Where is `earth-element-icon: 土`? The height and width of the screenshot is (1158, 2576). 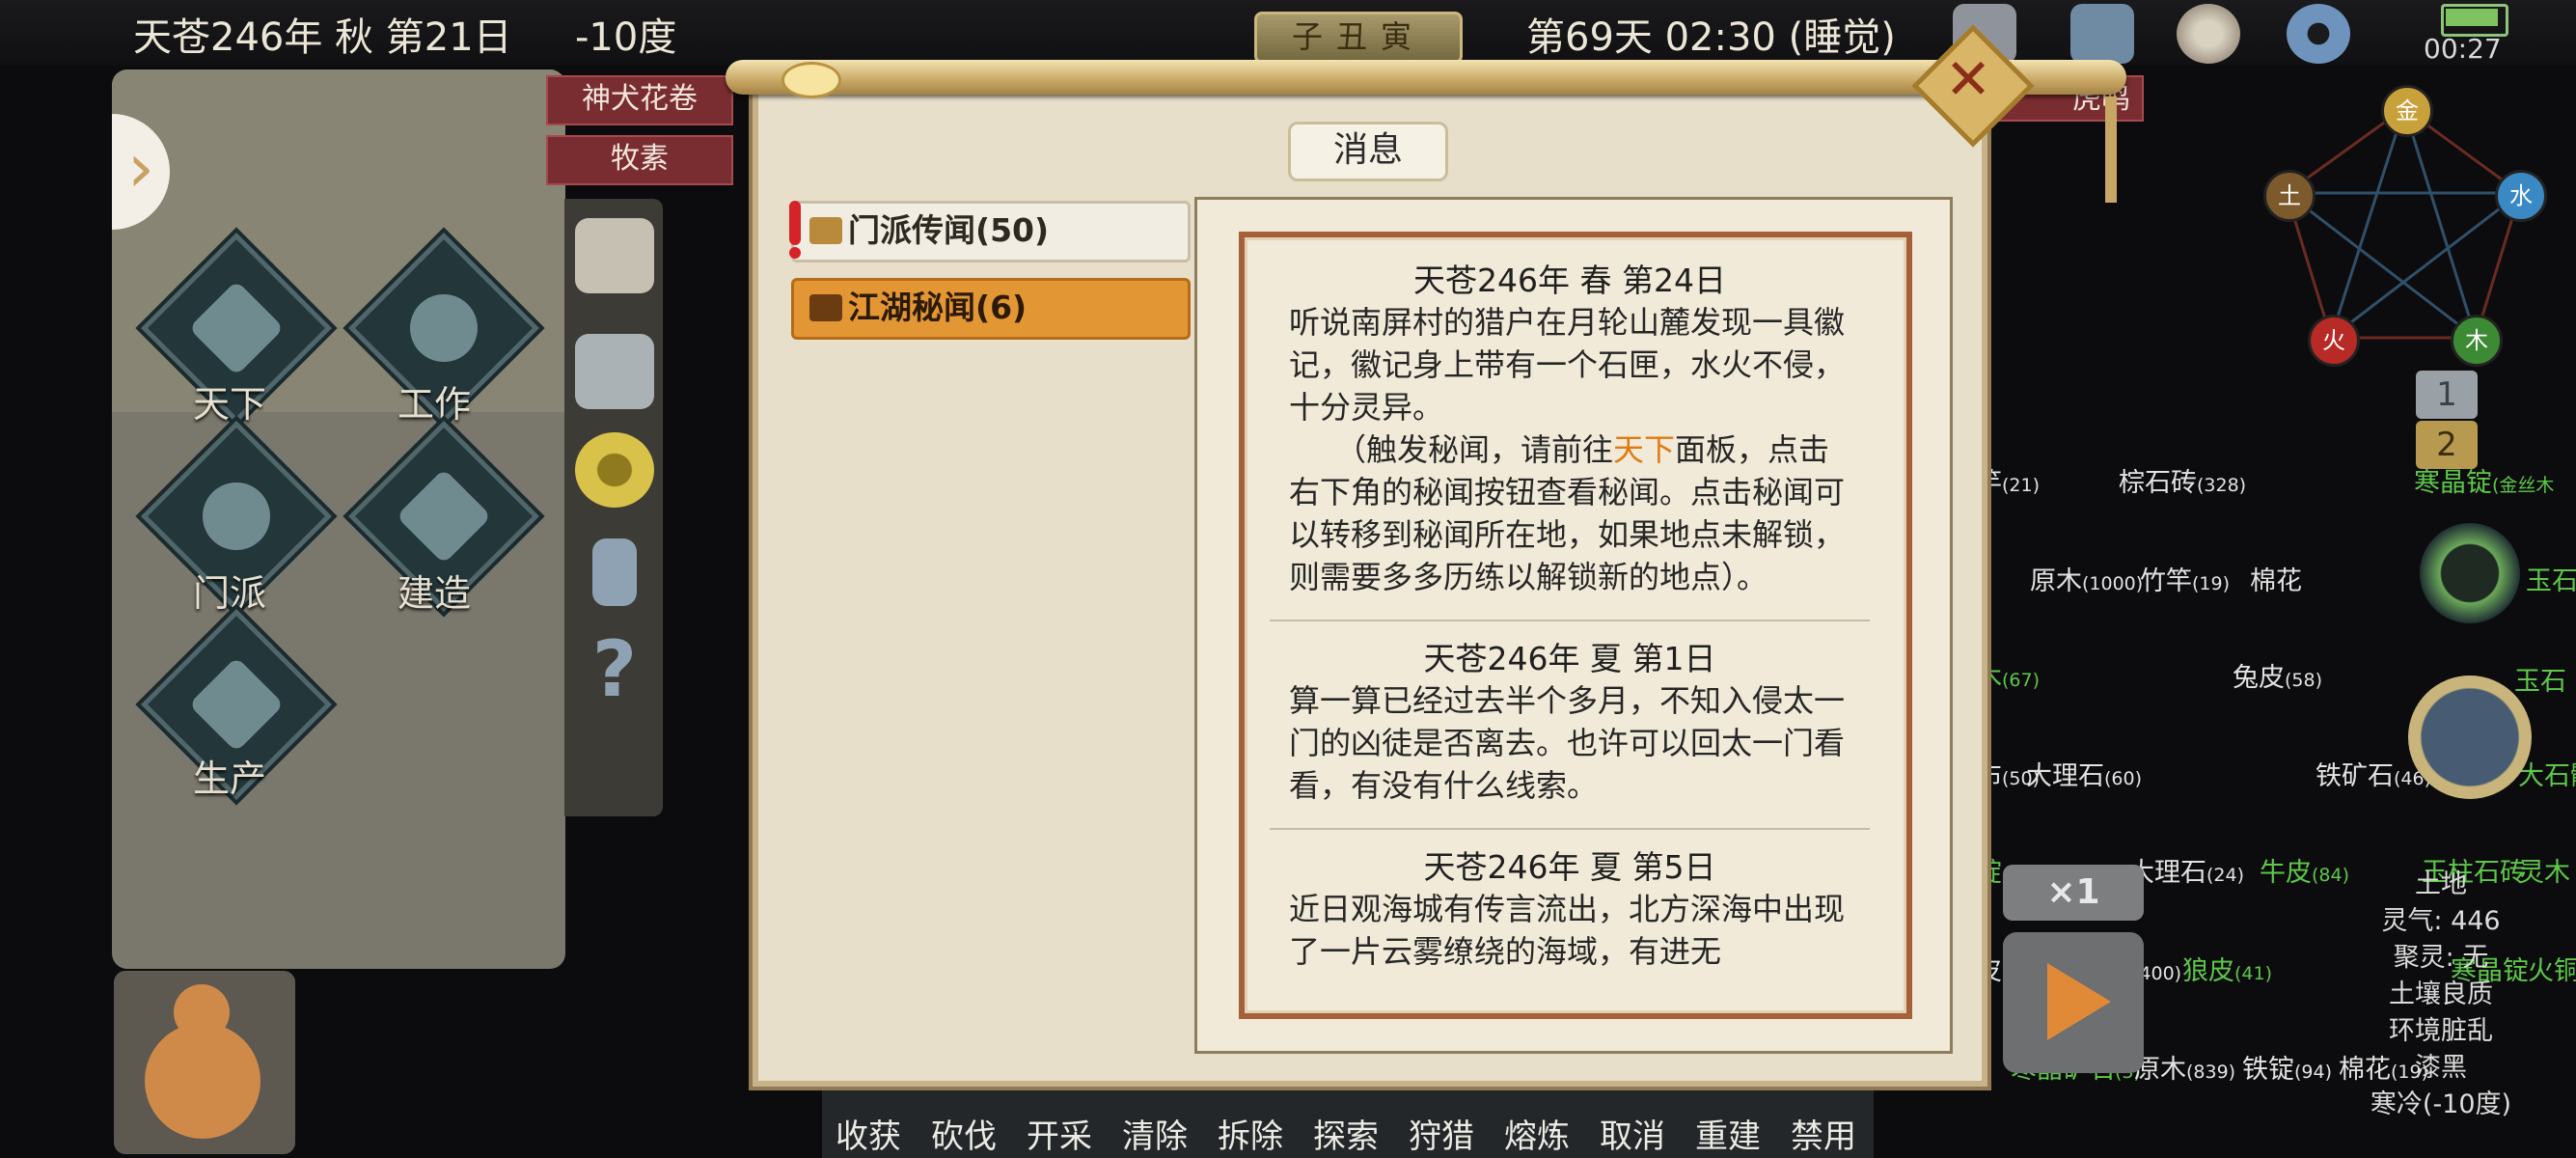 earth-element-icon: 土 is located at coordinates (2289, 196).